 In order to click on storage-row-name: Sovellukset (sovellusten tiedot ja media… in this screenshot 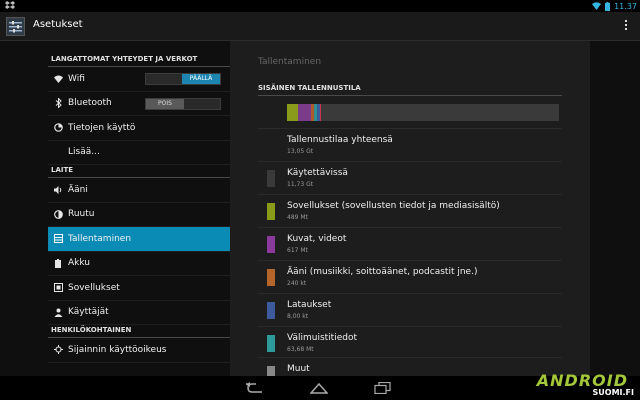, I will do `click(393, 206)`.